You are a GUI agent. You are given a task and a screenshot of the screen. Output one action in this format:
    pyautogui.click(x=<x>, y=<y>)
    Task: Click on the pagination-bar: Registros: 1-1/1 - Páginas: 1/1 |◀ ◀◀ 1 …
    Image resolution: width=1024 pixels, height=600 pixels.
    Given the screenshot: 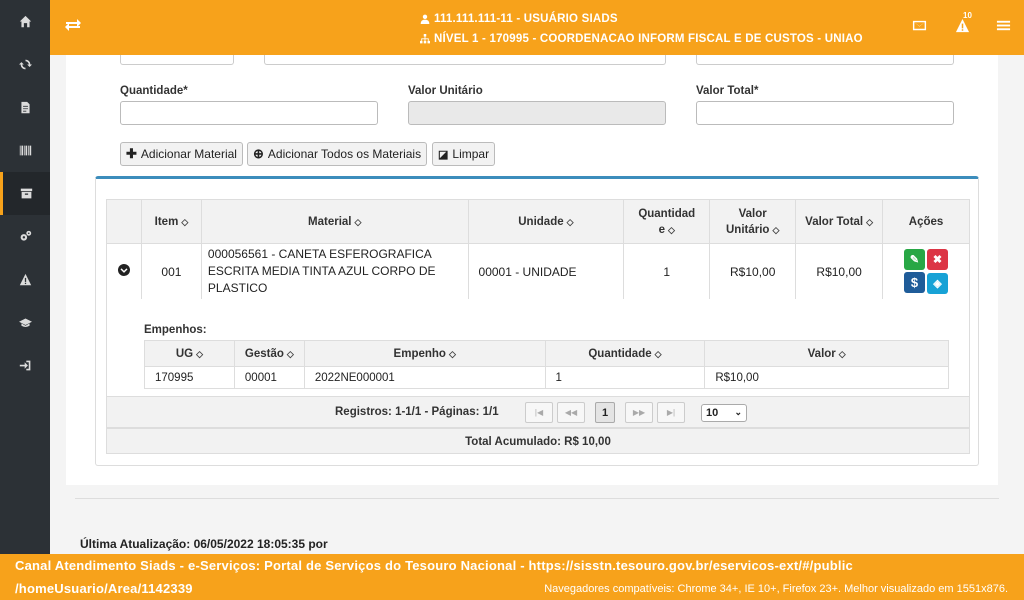 What is the action you would take?
    pyautogui.click(x=538, y=412)
    